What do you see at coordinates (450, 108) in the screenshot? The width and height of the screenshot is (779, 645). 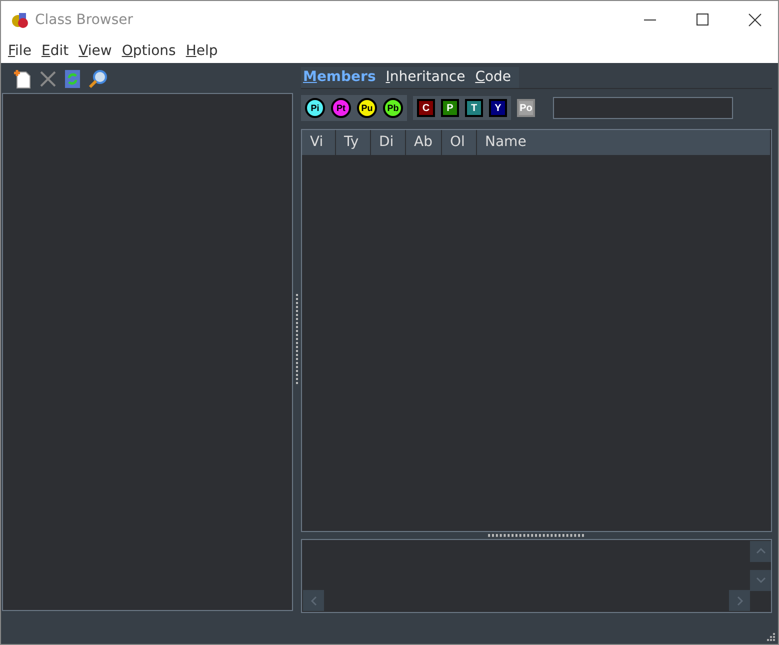 I see `type-filter-button: P` at bounding box center [450, 108].